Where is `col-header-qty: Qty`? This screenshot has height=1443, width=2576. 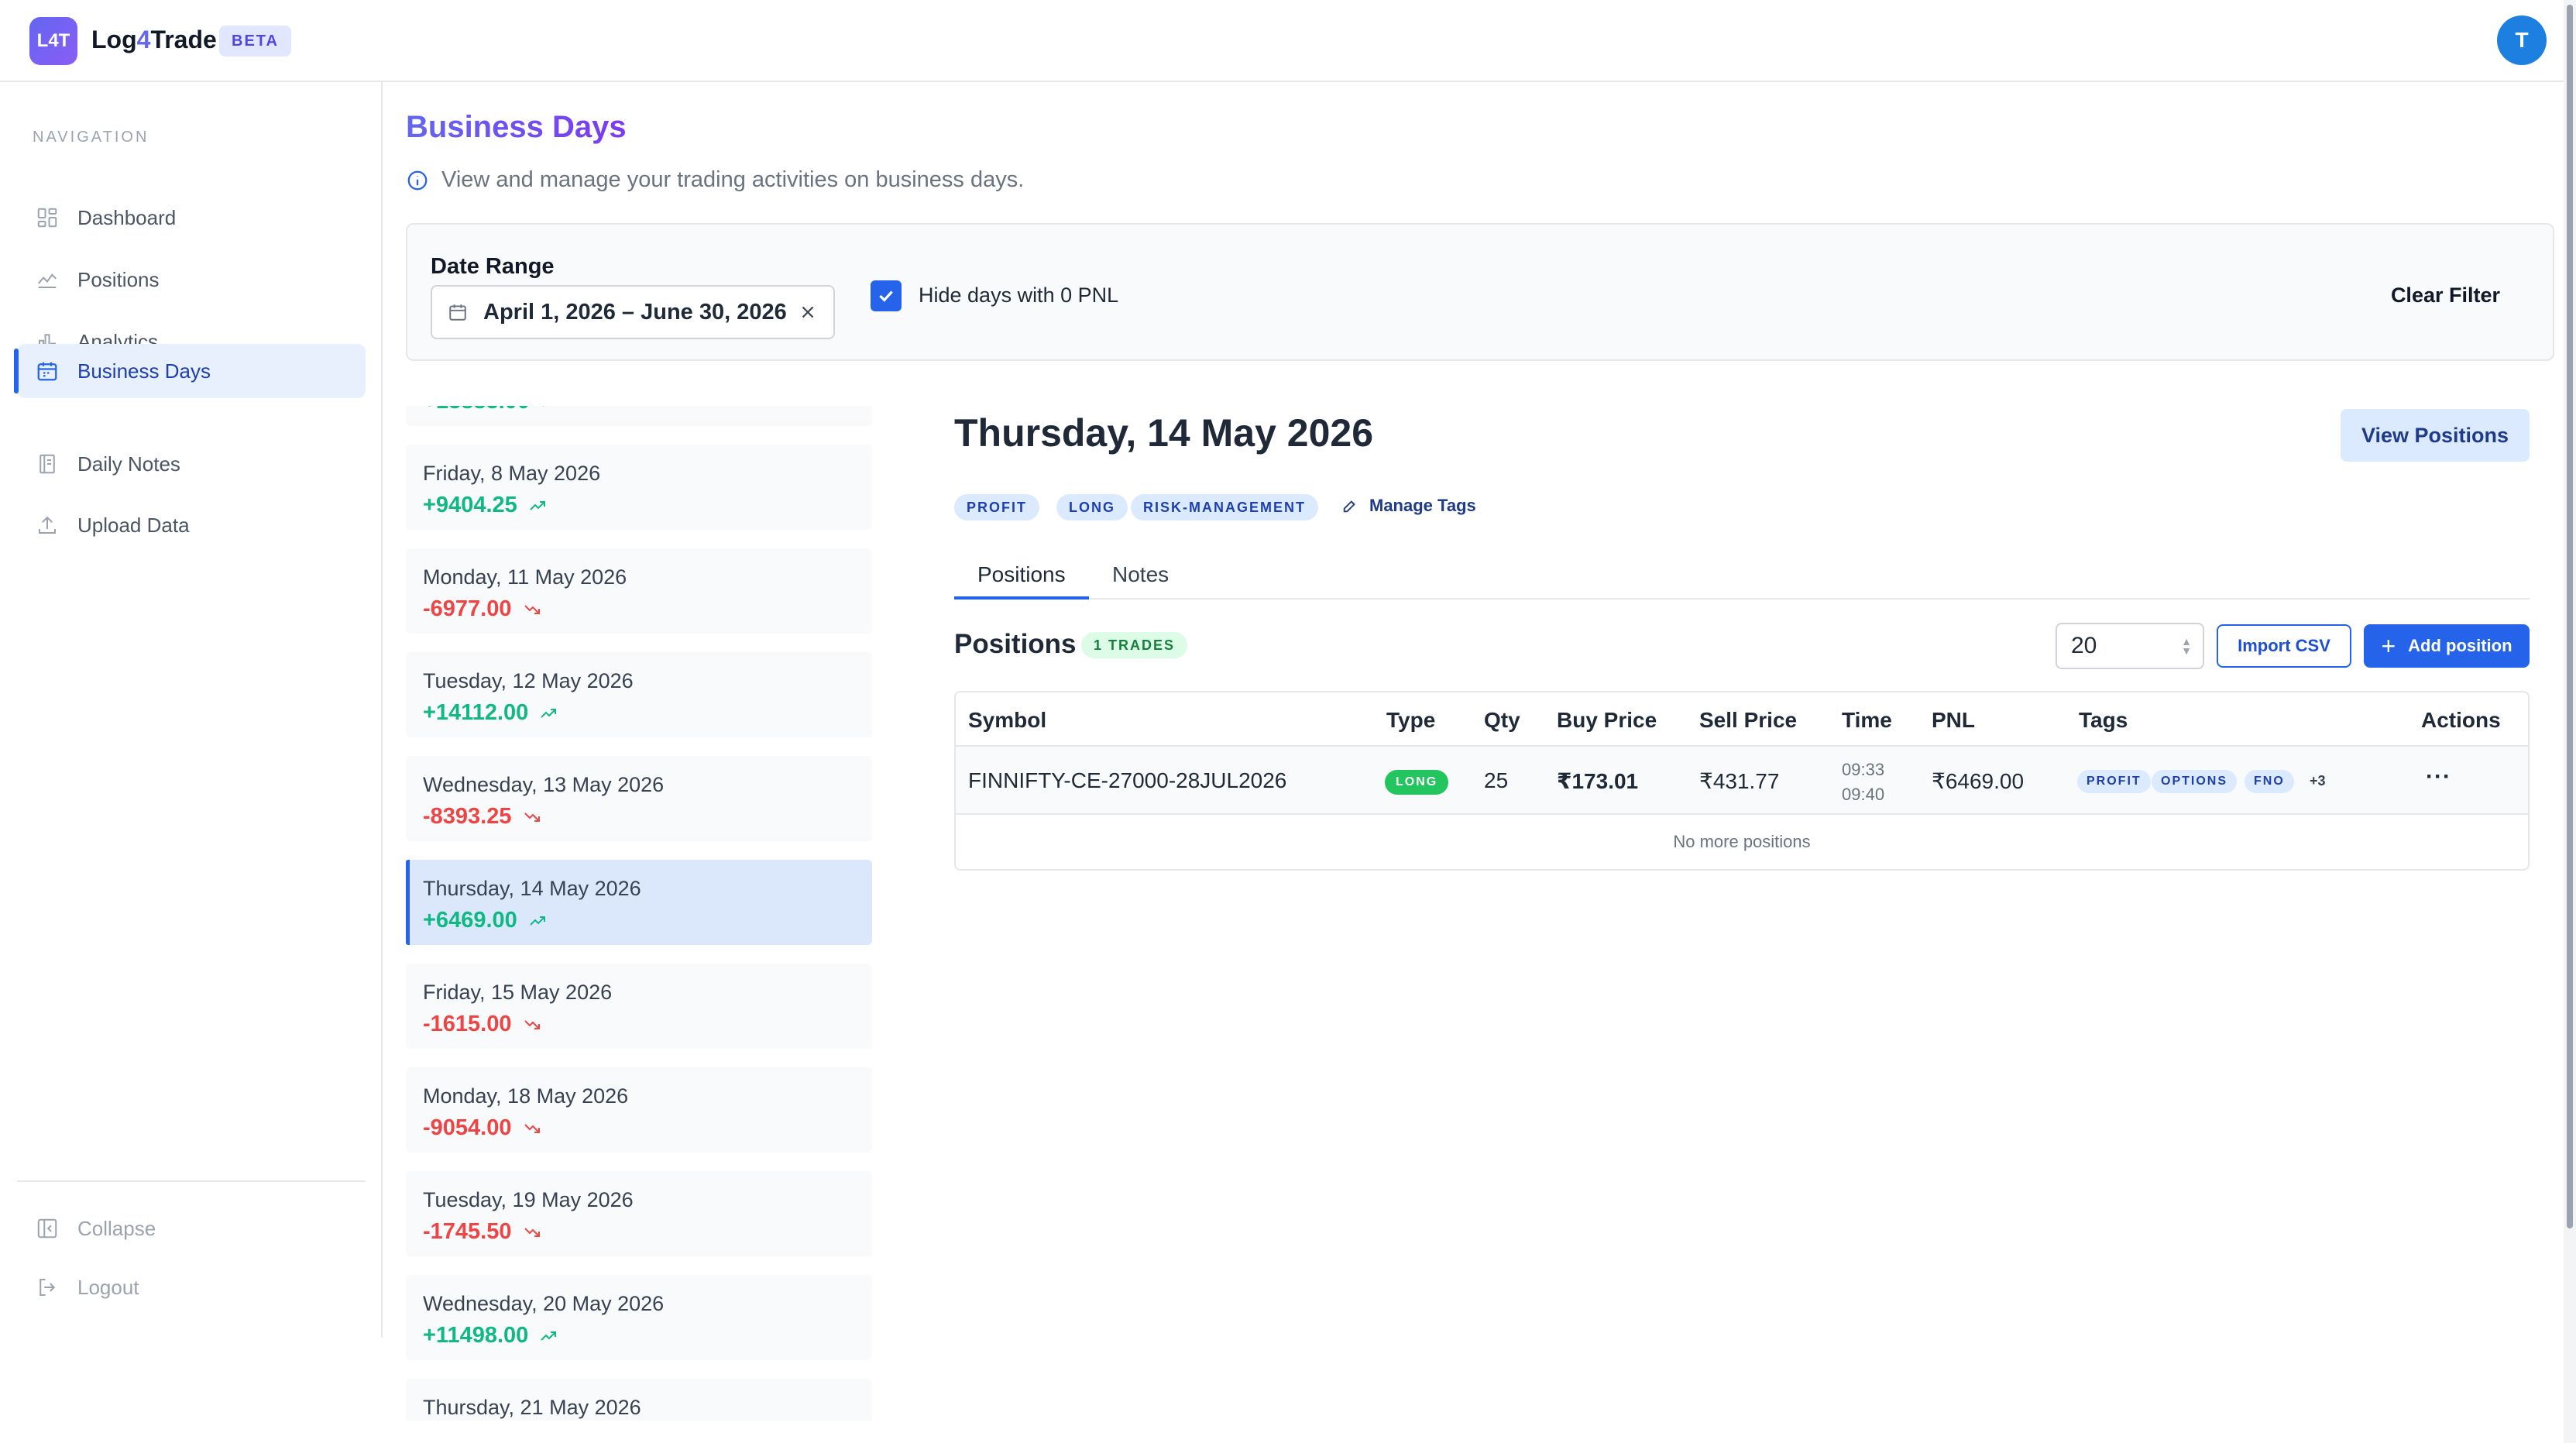
col-header-qty: Qty is located at coordinates (1502, 720).